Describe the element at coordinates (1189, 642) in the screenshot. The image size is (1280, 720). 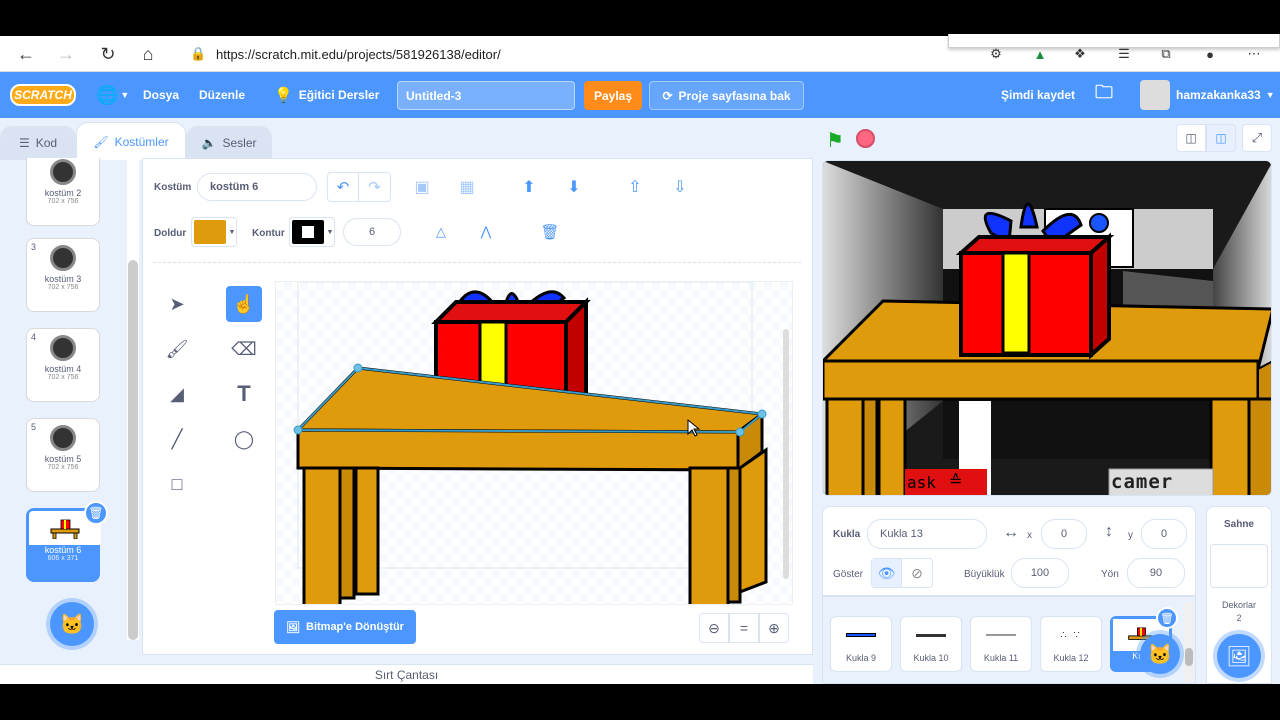
I see `sprite-list-scrollbar` at that location.